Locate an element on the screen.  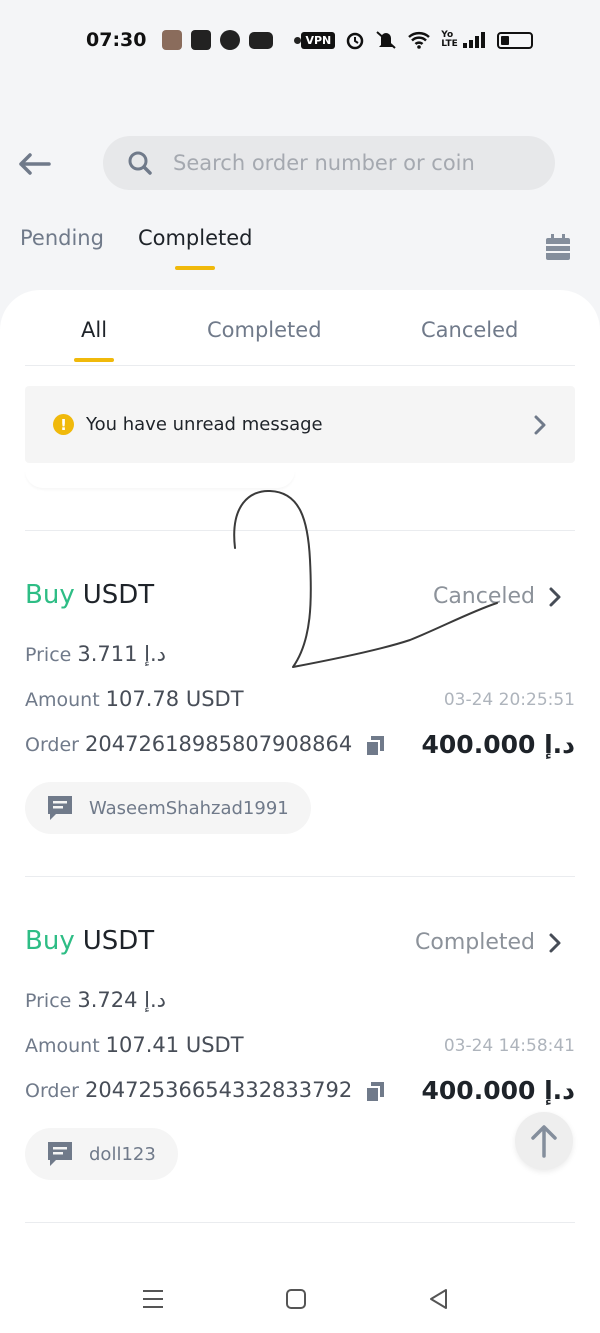
order-price: 3.724 د.إ is located at coordinates (122, 1000).